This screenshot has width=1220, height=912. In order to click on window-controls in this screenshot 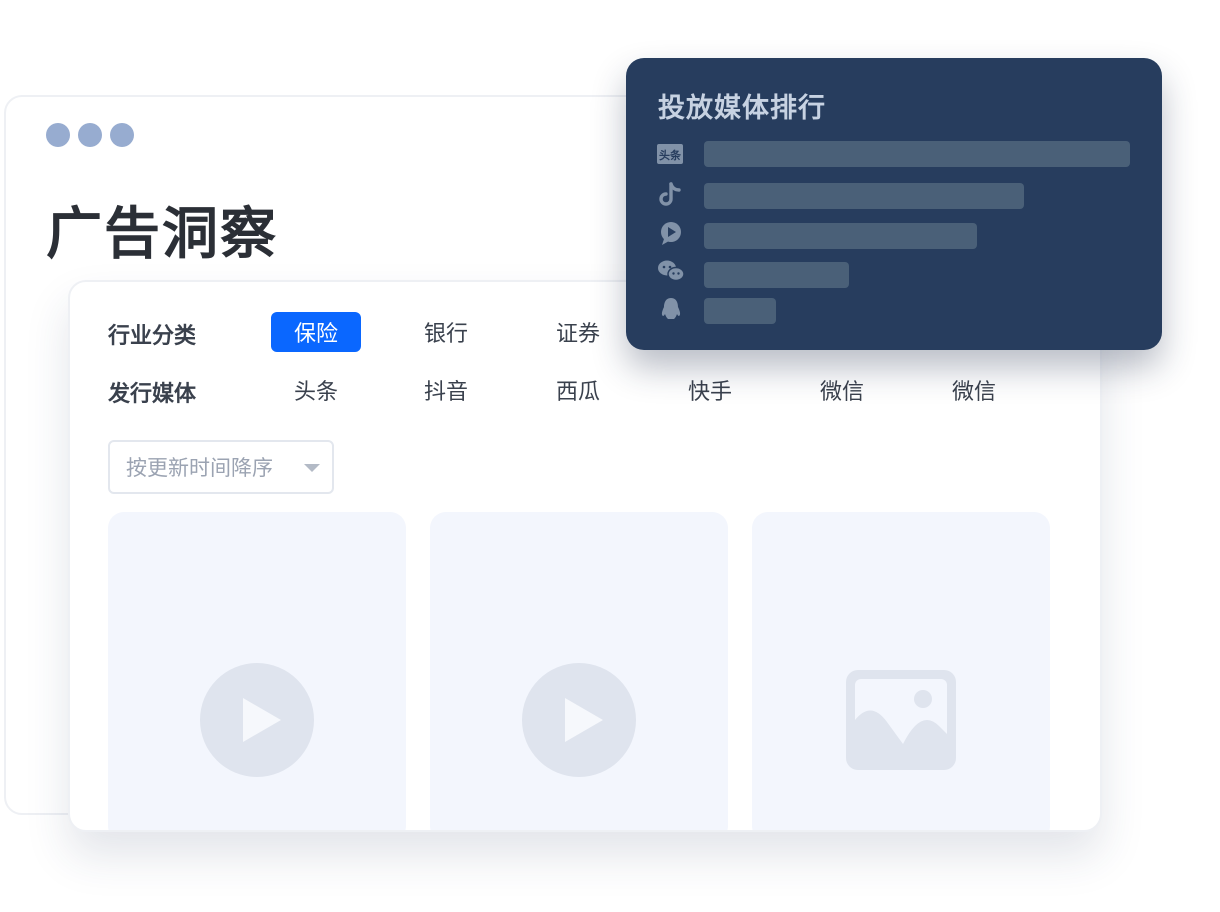, I will do `click(90, 135)`.